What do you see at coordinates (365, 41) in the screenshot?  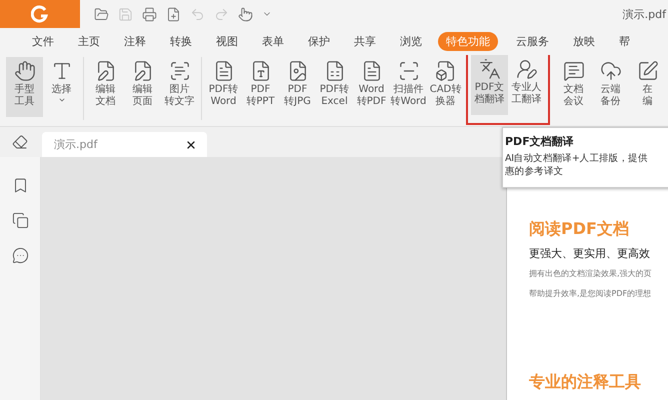 I see `menu-tab: 共享` at bounding box center [365, 41].